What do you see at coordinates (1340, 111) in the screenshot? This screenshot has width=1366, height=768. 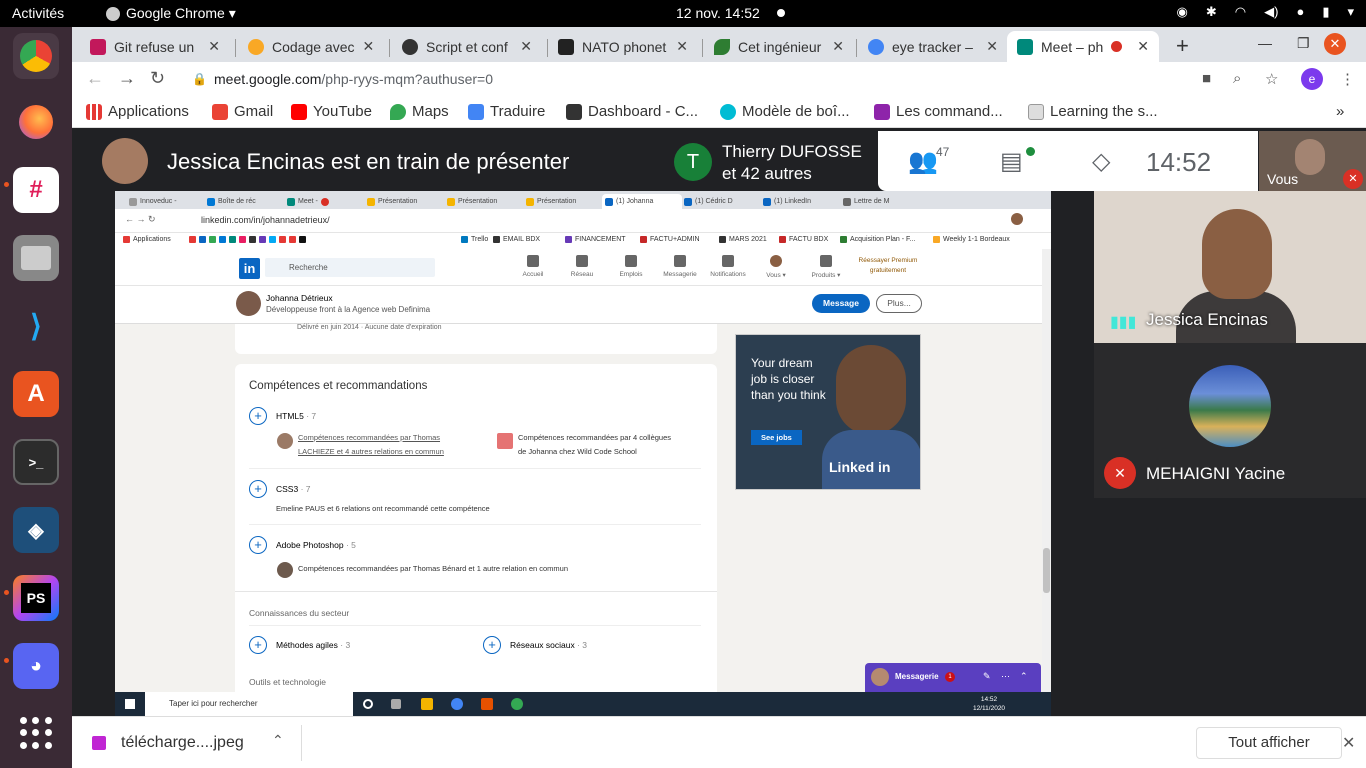 I see `more-bookmarks-icon: »` at bounding box center [1340, 111].